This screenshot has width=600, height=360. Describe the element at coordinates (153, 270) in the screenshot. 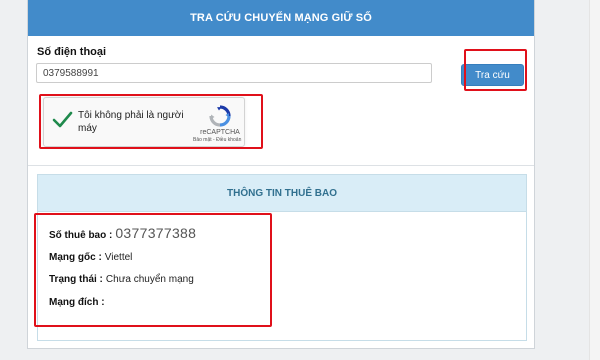

I see `highlight-subscriber-info` at that location.